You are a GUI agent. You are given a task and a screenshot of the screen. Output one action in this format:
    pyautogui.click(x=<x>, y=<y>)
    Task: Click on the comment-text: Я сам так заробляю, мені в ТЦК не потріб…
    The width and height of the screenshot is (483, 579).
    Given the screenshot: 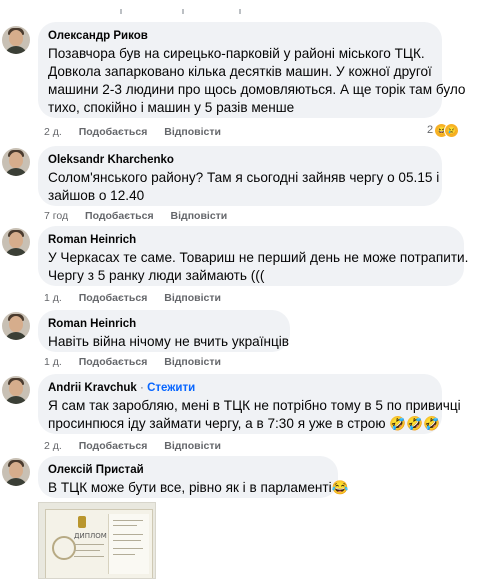 What is the action you would take?
    pyautogui.click(x=254, y=415)
    